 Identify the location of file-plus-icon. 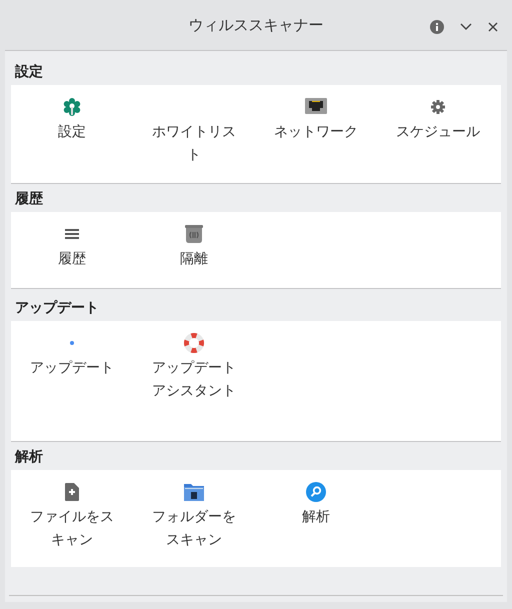
(72, 492).